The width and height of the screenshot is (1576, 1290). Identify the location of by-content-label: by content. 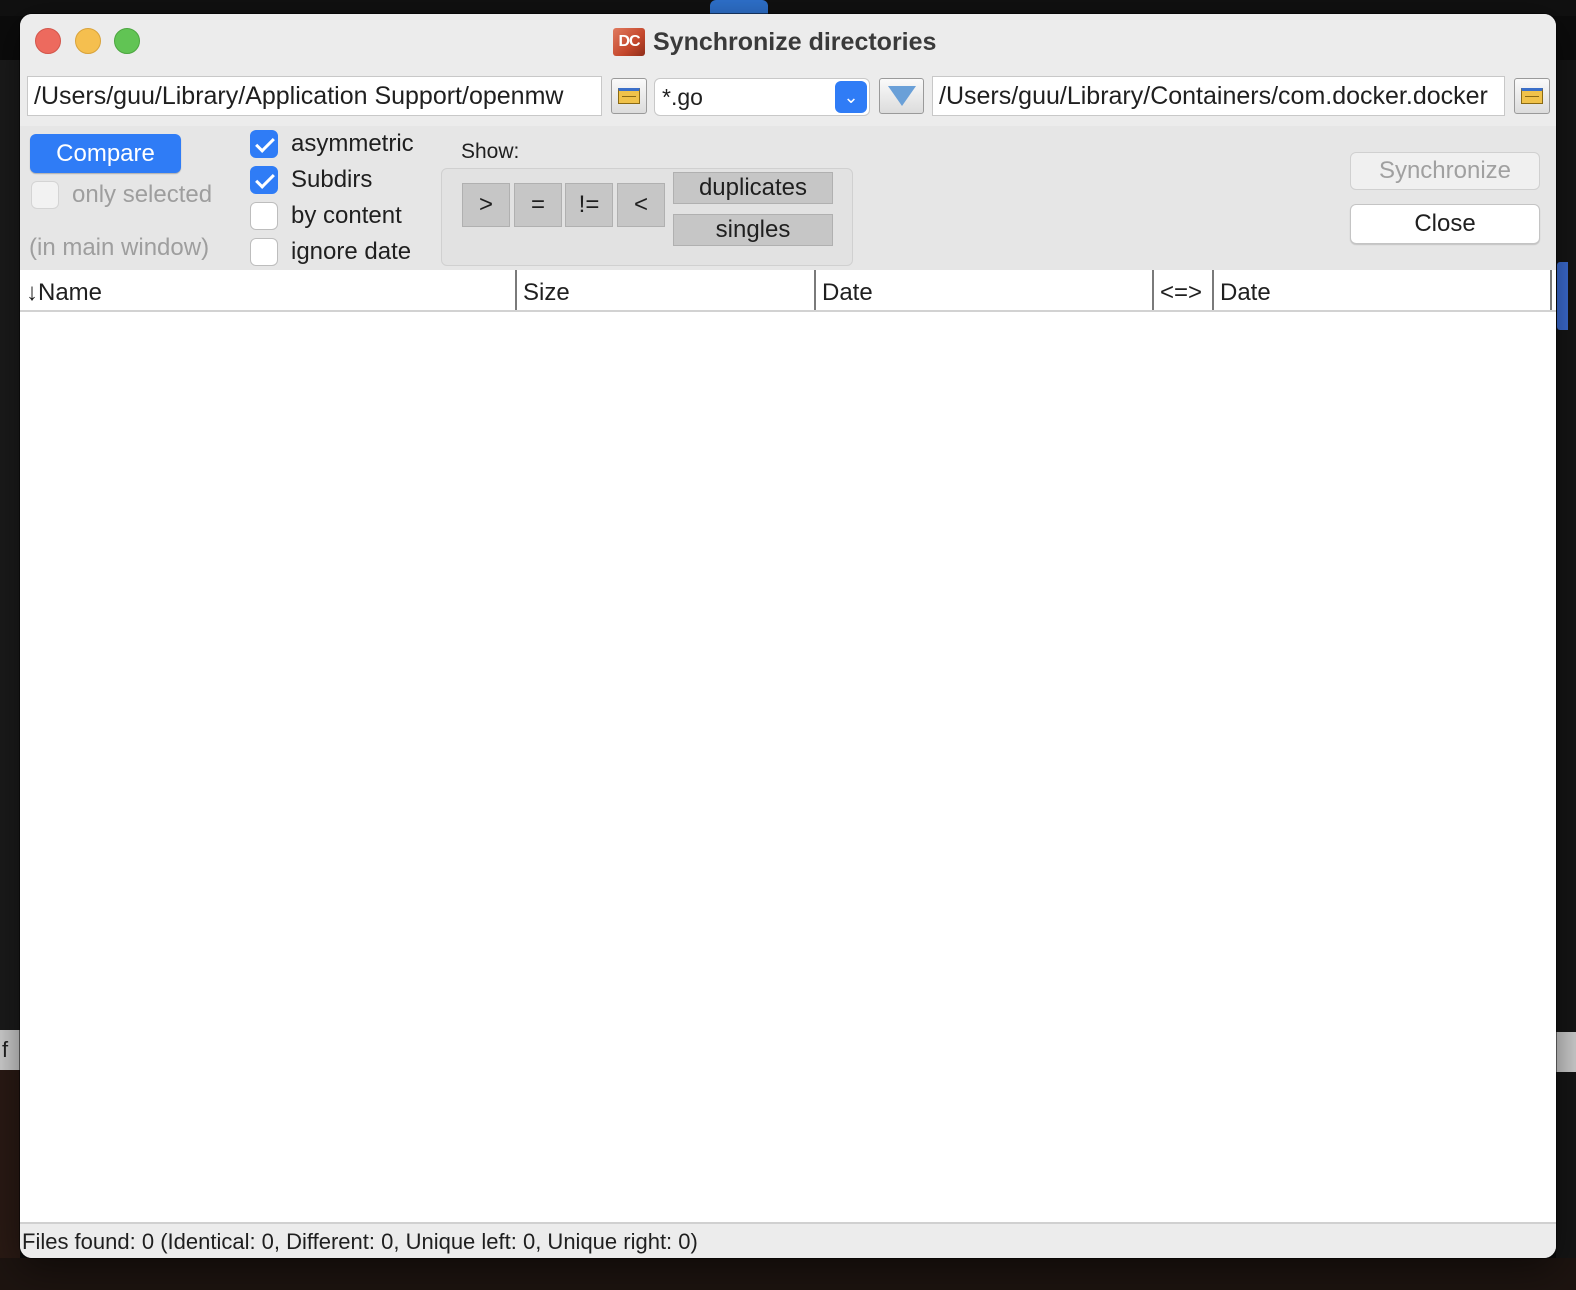
(346, 215).